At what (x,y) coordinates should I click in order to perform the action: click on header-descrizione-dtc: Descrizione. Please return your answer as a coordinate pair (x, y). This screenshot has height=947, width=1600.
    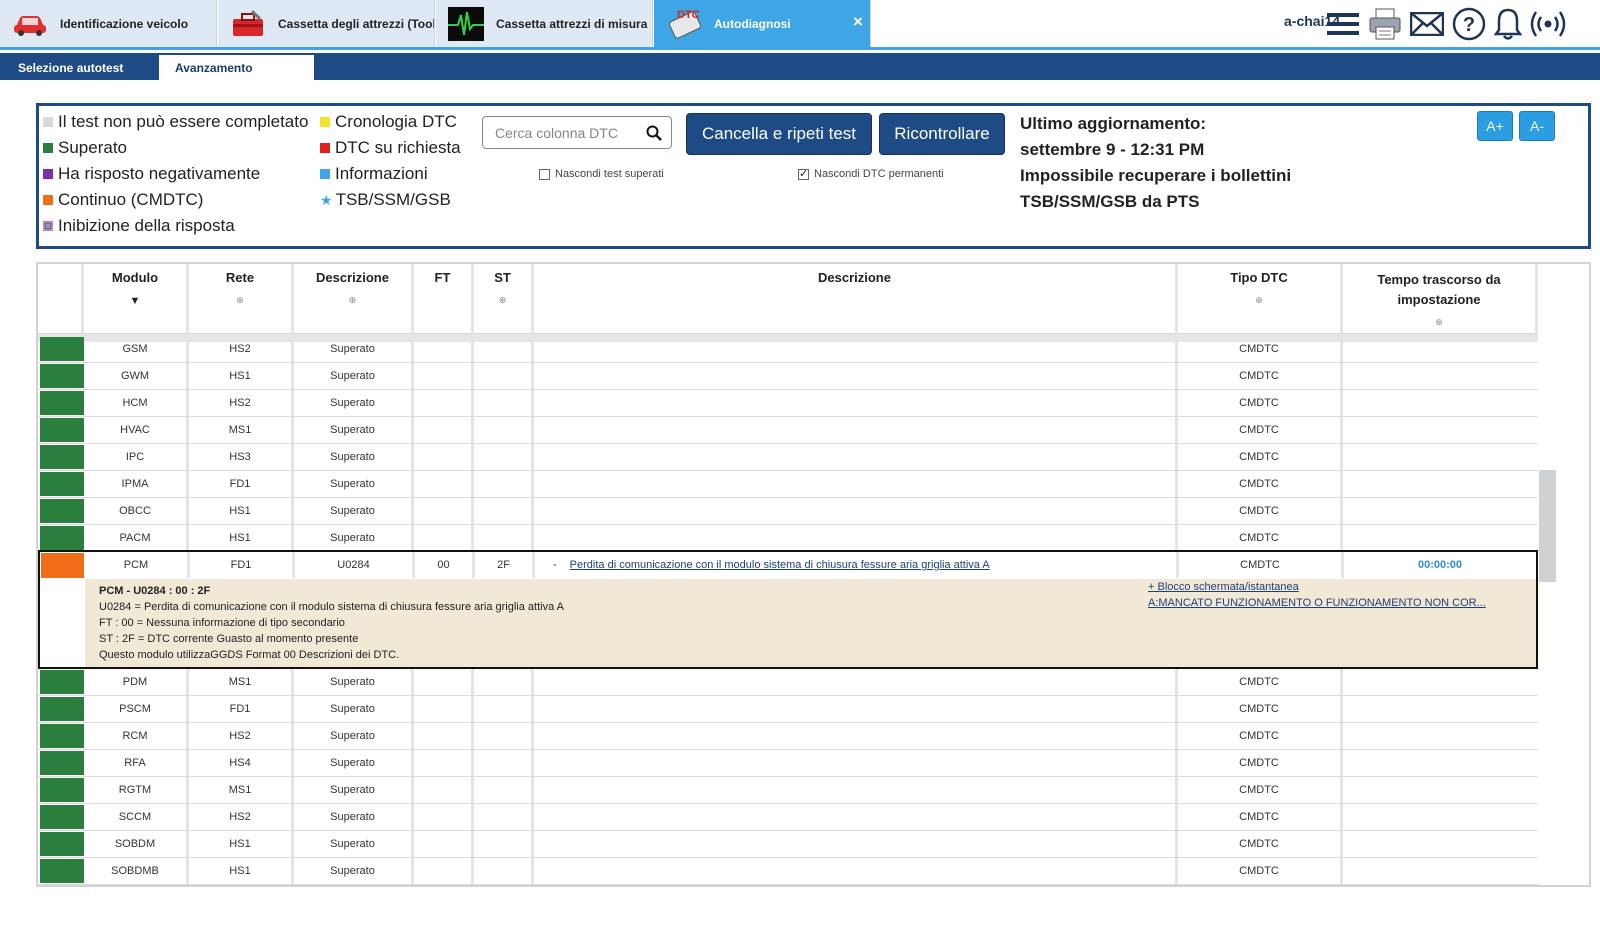
    Looking at the image, I should click on (856, 299).